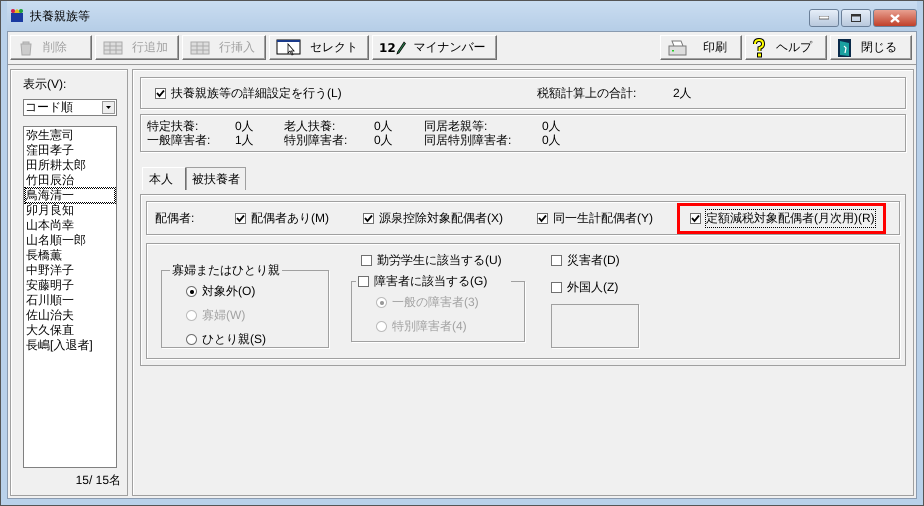  What do you see at coordinates (786, 47) in the screenshot?
I see `toolbar-button: ヘルプ` at bounding box center [786, 47].